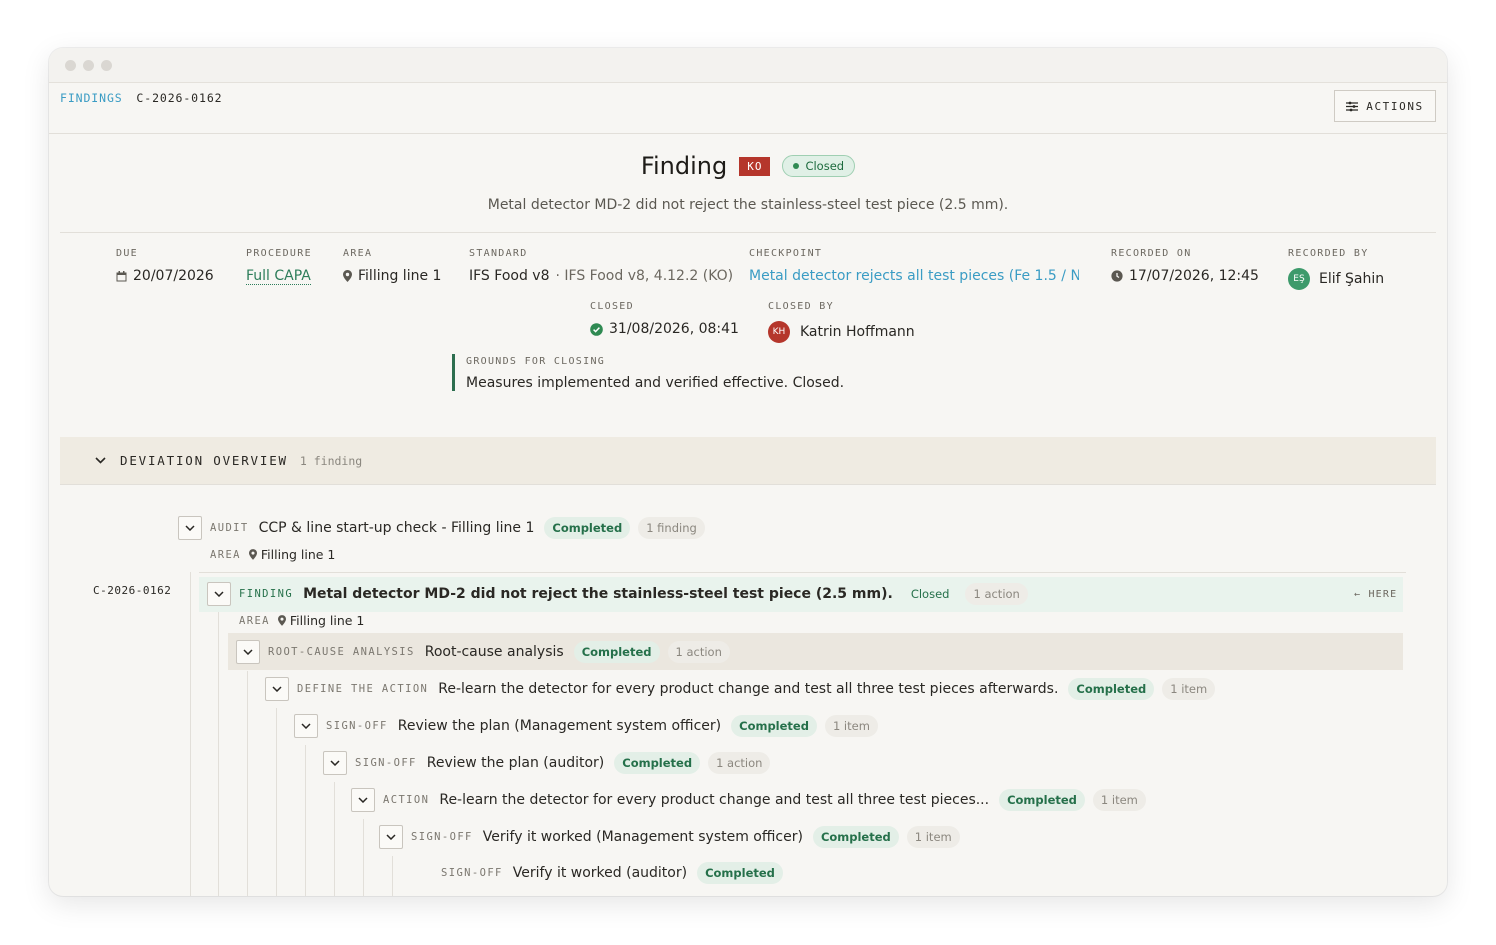  Describe the element at coordinates (1352, 279) in the screenshot. I see `recorded-by-value: Elif Şahin` at that location.